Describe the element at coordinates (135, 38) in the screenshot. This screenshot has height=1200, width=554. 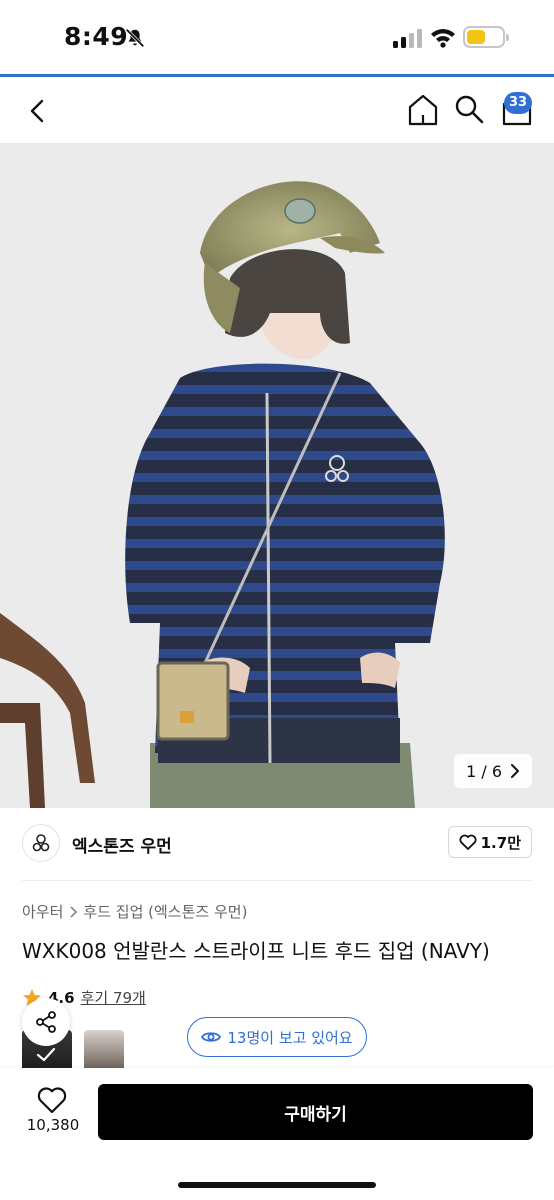
I see `bell-slash-icon` at that location.